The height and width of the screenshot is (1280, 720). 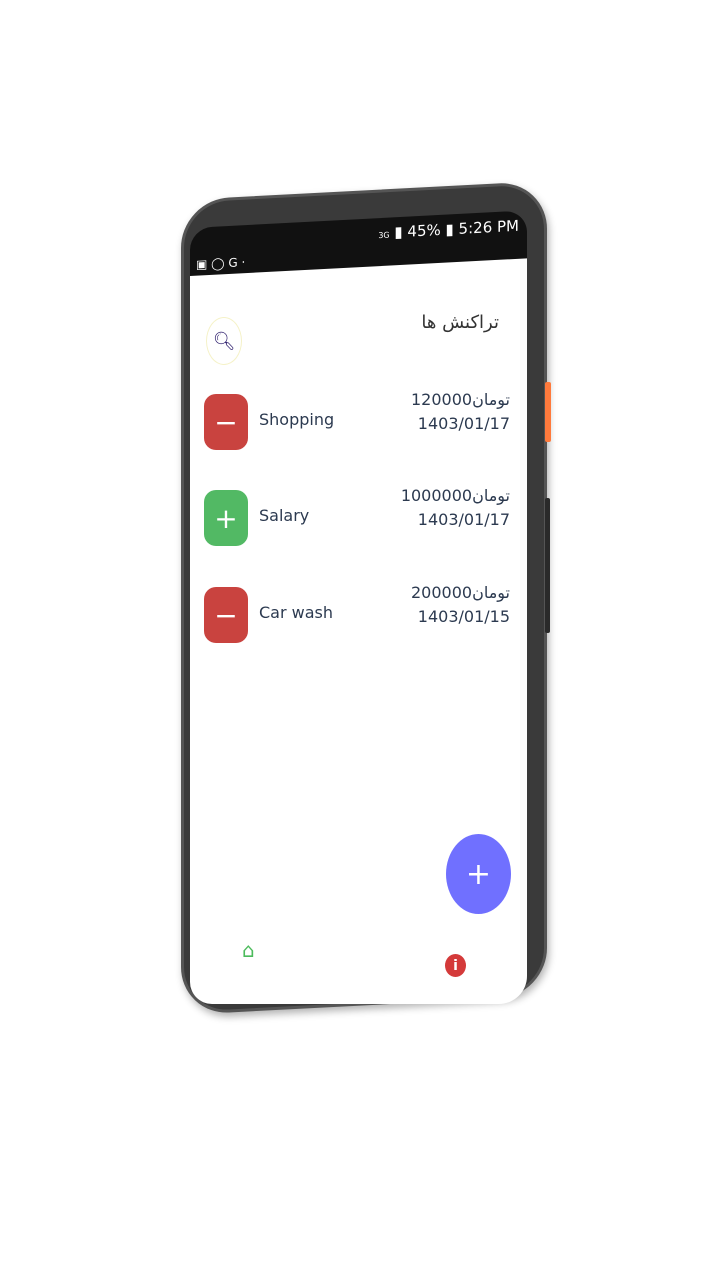 What do you see at coordinates (548, 412) in the screenshot?
I see `phone-side-button` at bounding box center [548, 412].